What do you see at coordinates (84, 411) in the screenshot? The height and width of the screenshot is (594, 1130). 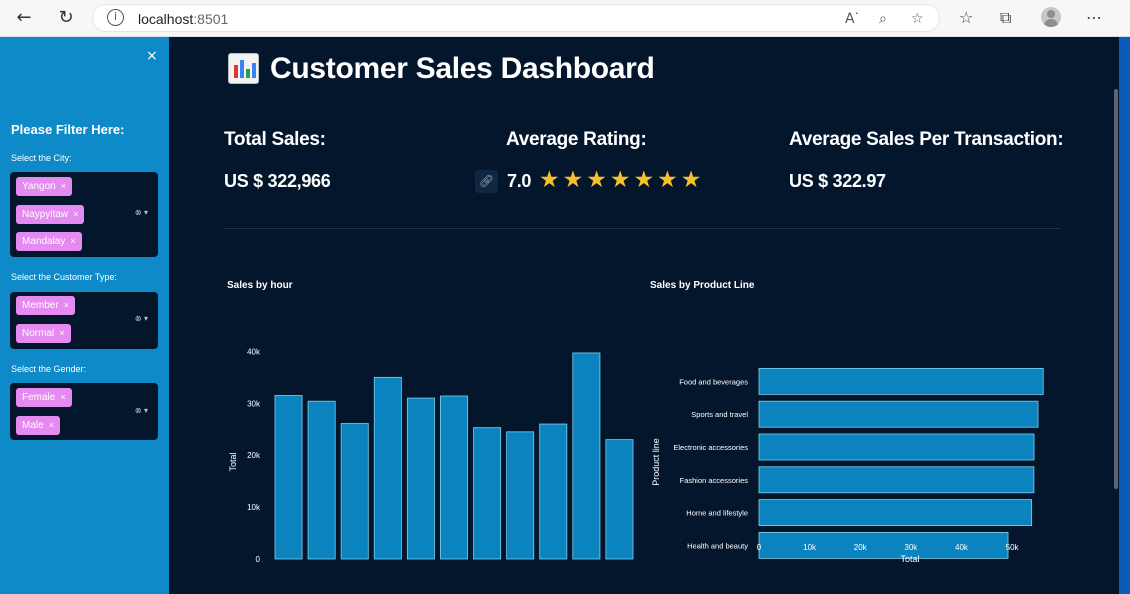 I see `gender-multiselect: Female × Male × ⊗ ▾` at bounding box center [84, 411].